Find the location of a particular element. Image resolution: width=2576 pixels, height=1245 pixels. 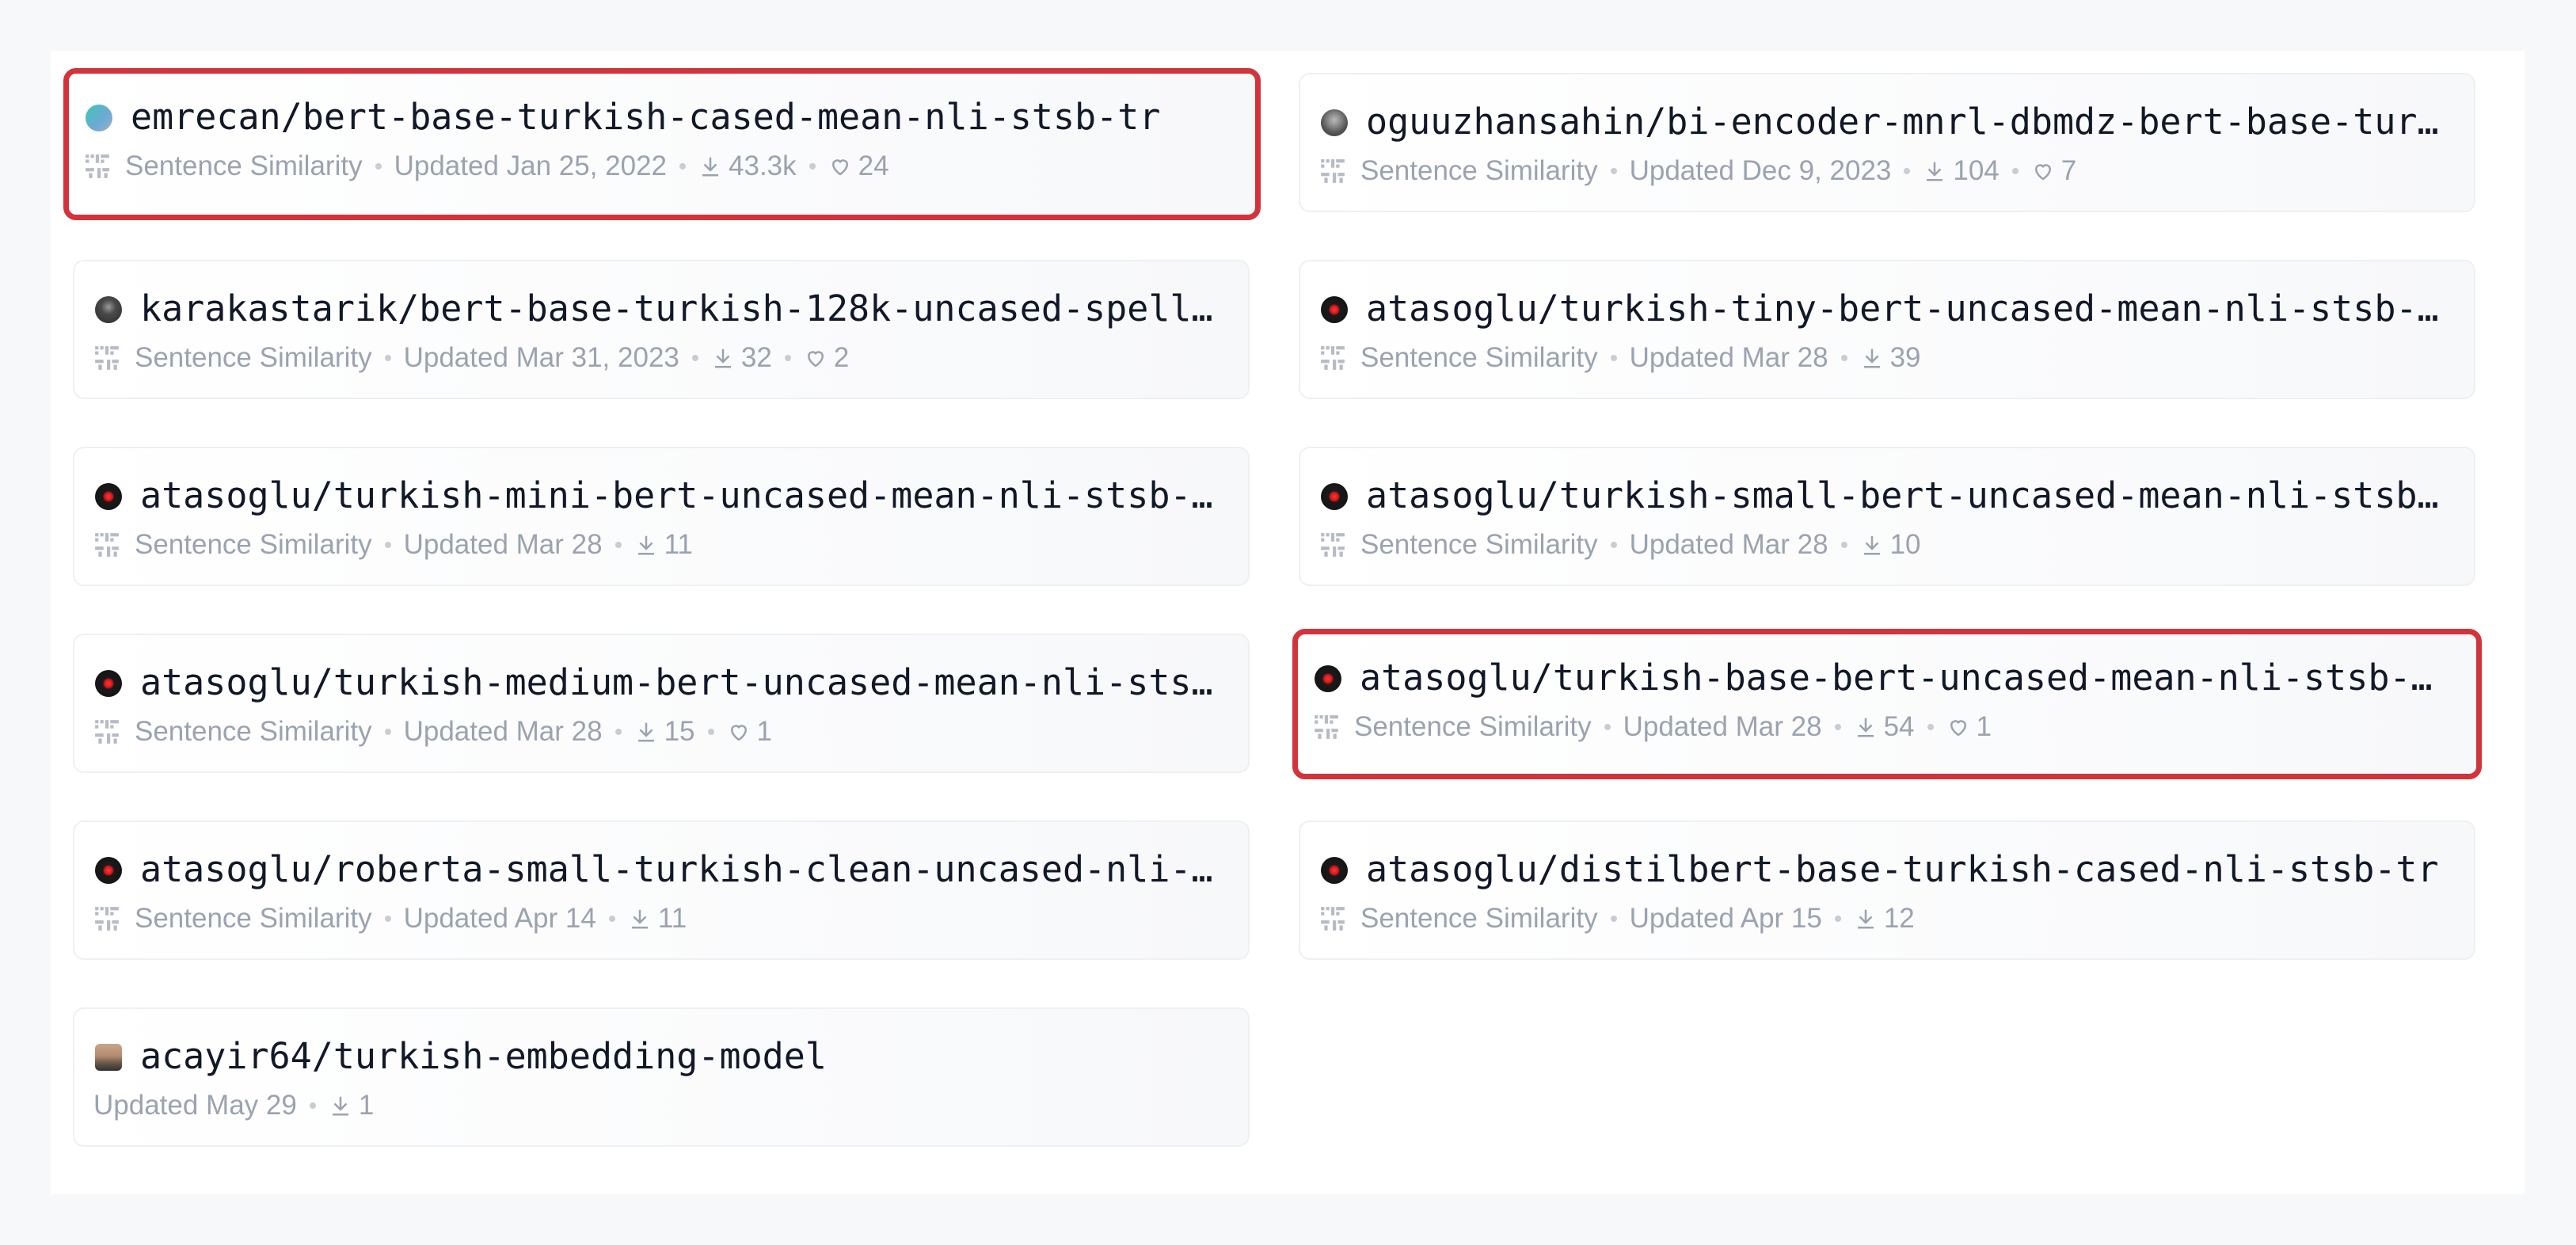

model-meta: Sentence Similarity Updated Mar 28 15 1 is located at coordinates (432, 731).